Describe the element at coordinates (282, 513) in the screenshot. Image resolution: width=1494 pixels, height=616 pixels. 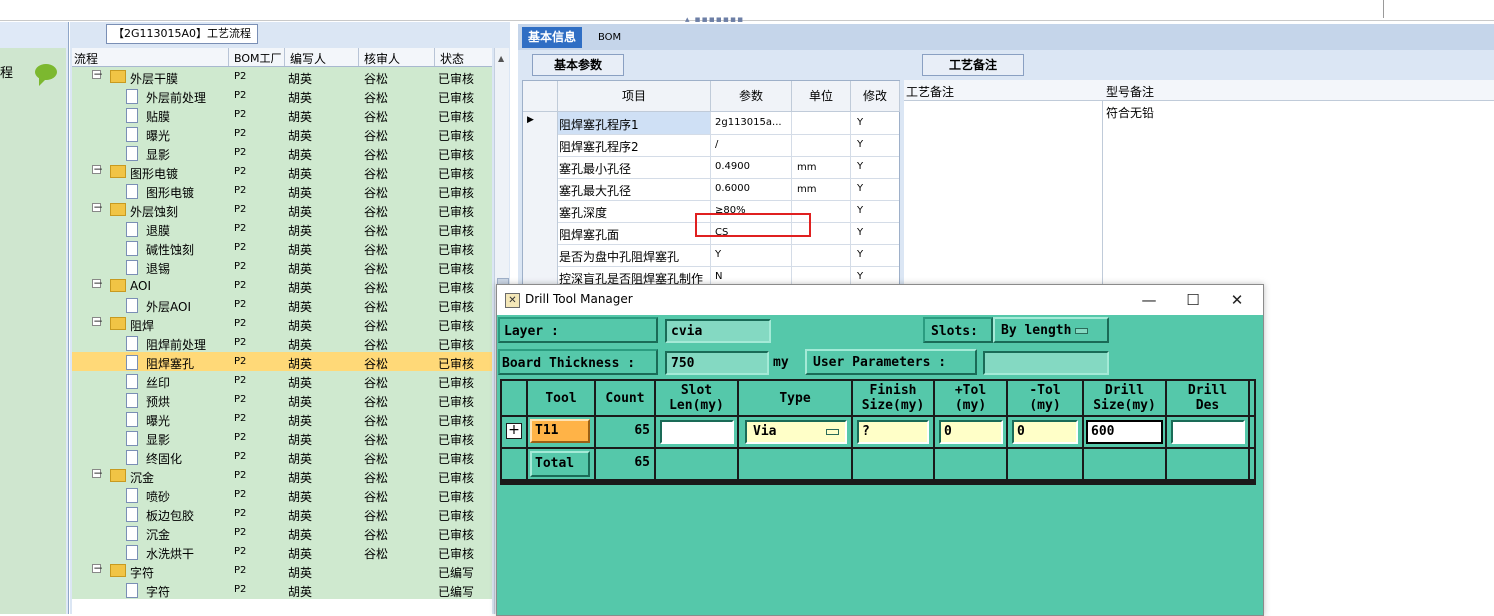
I see `tree-row: 板边包胶 P2 胡英 谷松 已审核` at that location.